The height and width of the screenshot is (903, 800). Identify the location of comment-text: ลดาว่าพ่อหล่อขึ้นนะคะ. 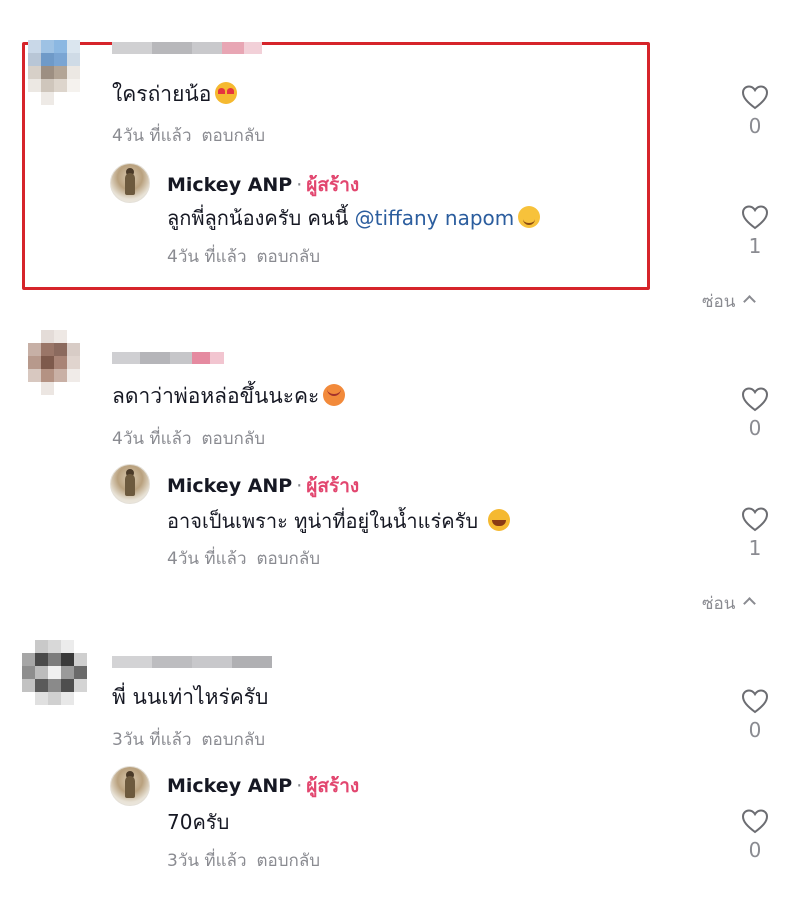
(229, 396).